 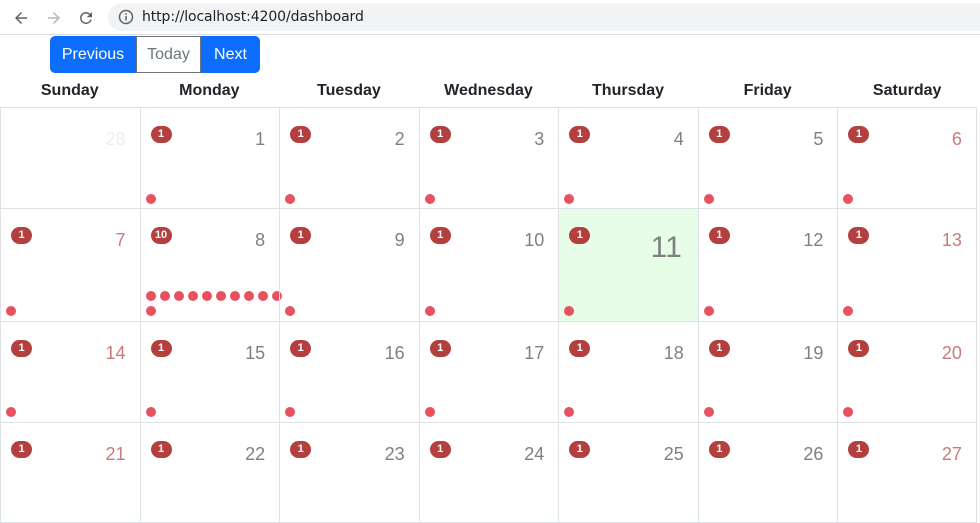 I want to click on day-cell: 1 10, so click(x=488, y=265).